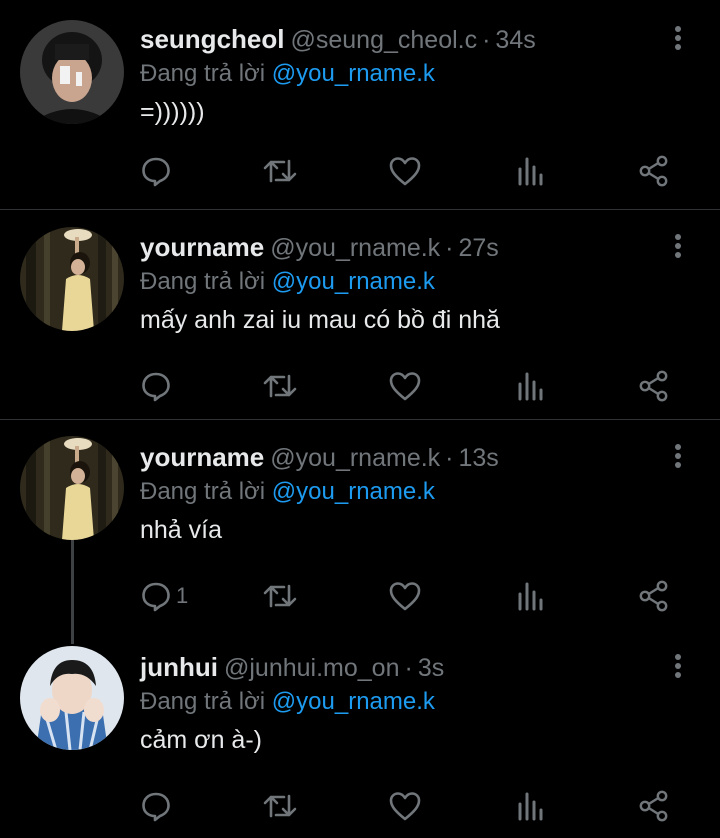 The height and width of the screenshot is (838, 720). I want to click on handle: @junhui.mo_on, so click(312, 668).